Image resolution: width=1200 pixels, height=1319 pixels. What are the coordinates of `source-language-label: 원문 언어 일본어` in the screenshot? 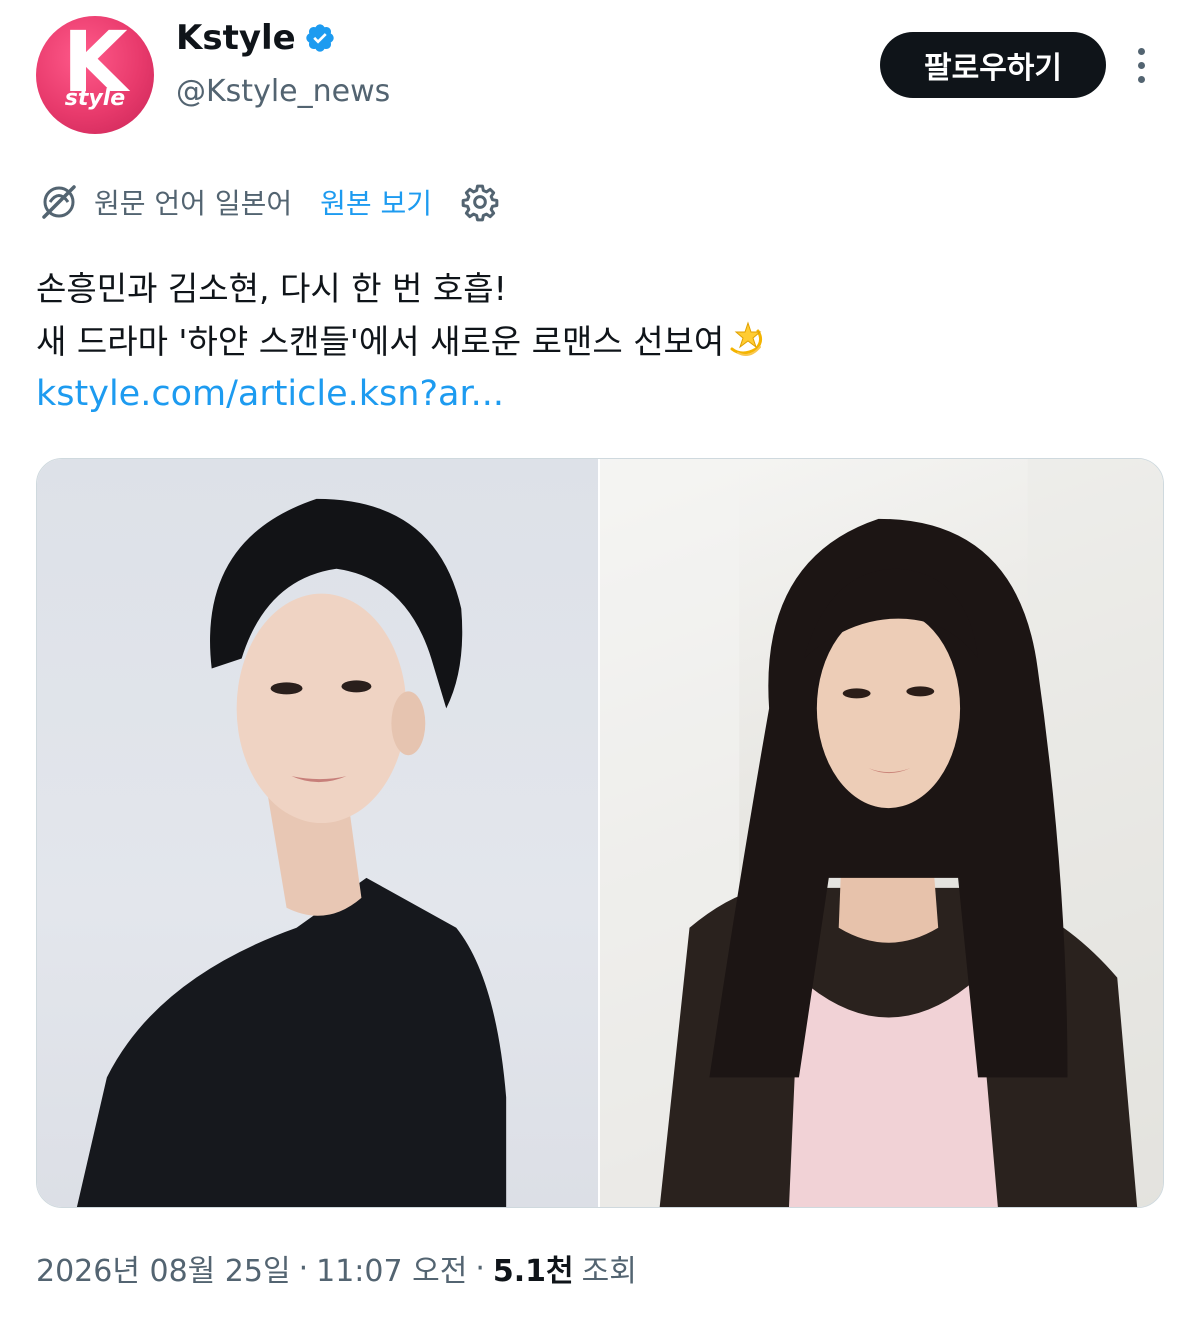 It's located at (193, 203).